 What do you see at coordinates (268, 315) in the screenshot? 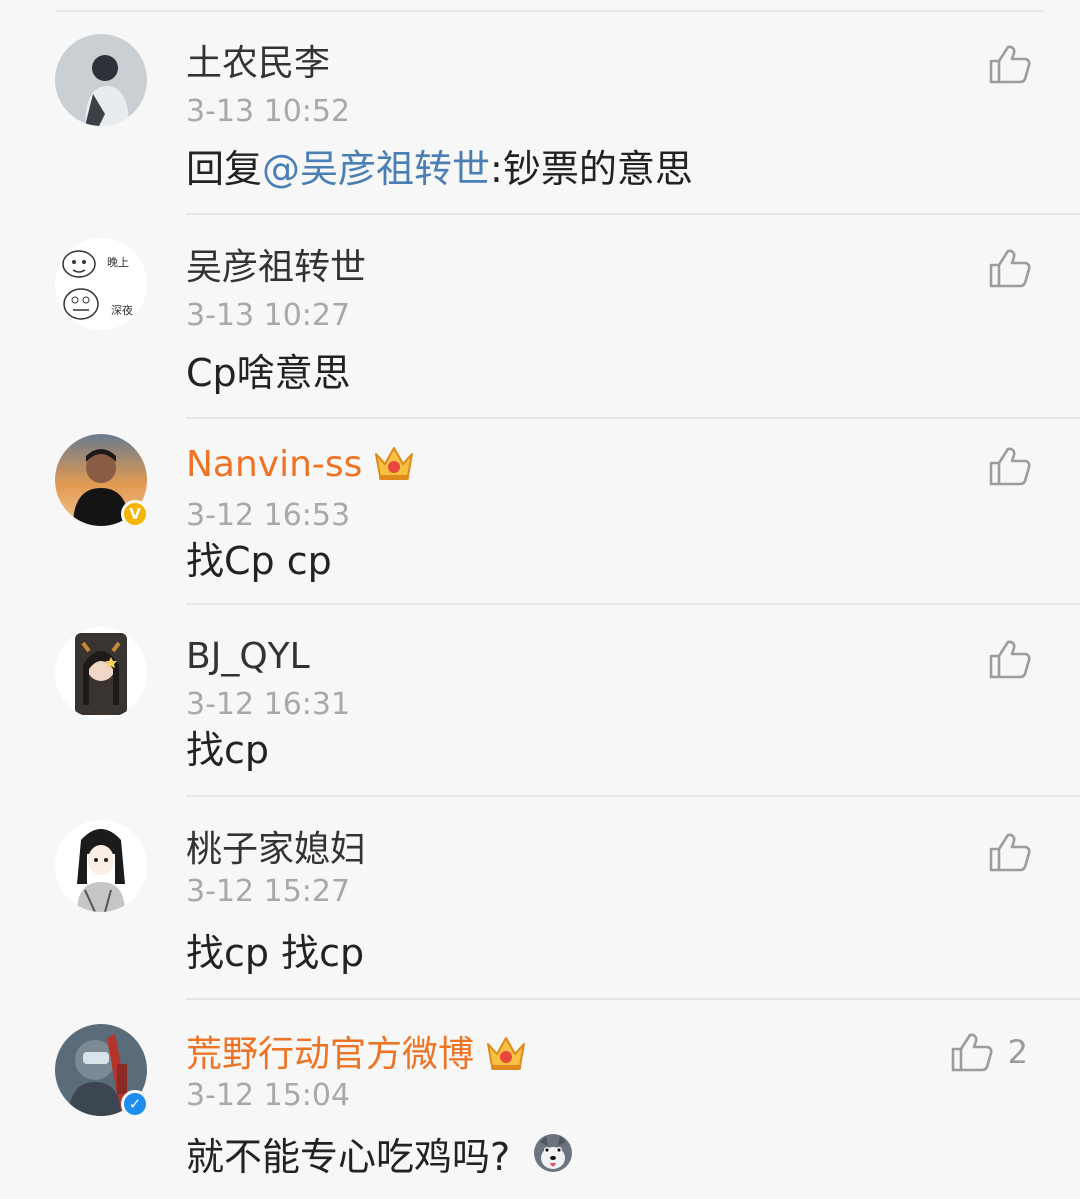
I see `comment-time: 3-13 10:27` at bounding box center [268, 315].